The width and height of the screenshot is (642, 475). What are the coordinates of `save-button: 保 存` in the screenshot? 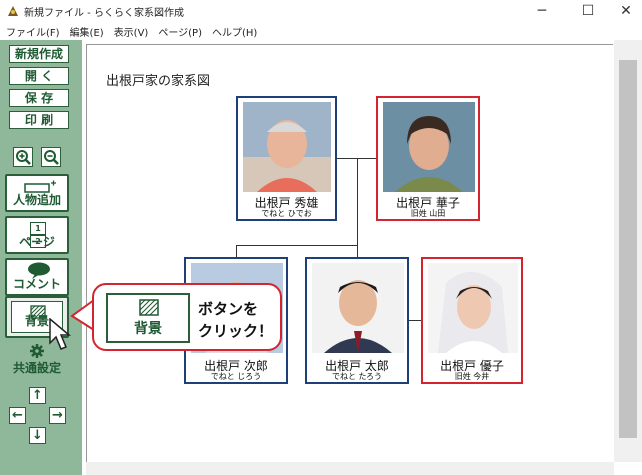 It's located at (39, 98).